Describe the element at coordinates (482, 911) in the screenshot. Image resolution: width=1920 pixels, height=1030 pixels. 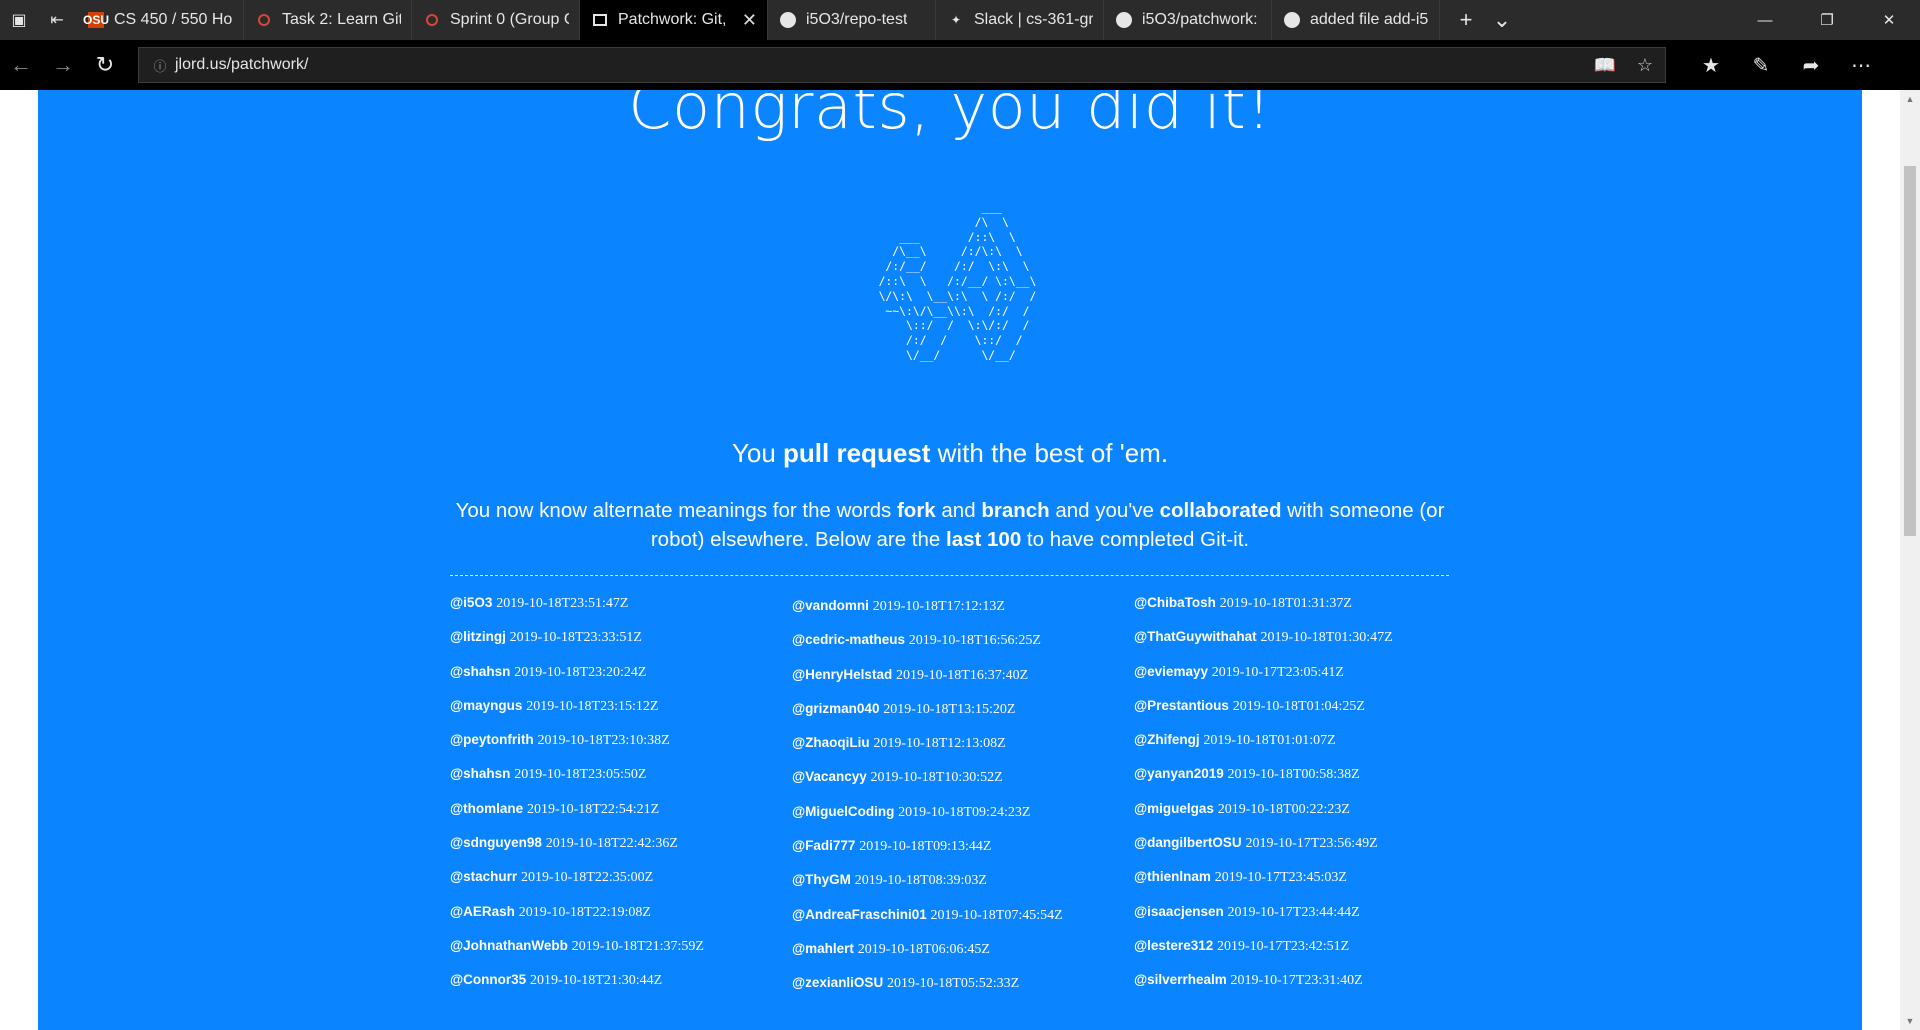
I see `username-link: @AERash` at that location.